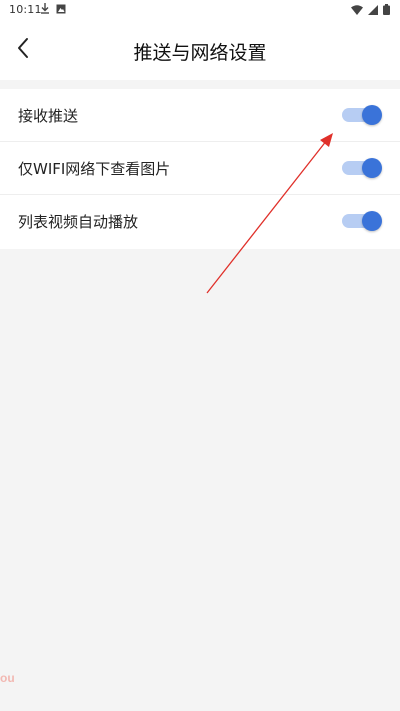 This screenshot has width=400, height=711. Describe the element at coordinates (200, 53) in the screenshot. I see `page-title: 推送与网络设置` at that location.